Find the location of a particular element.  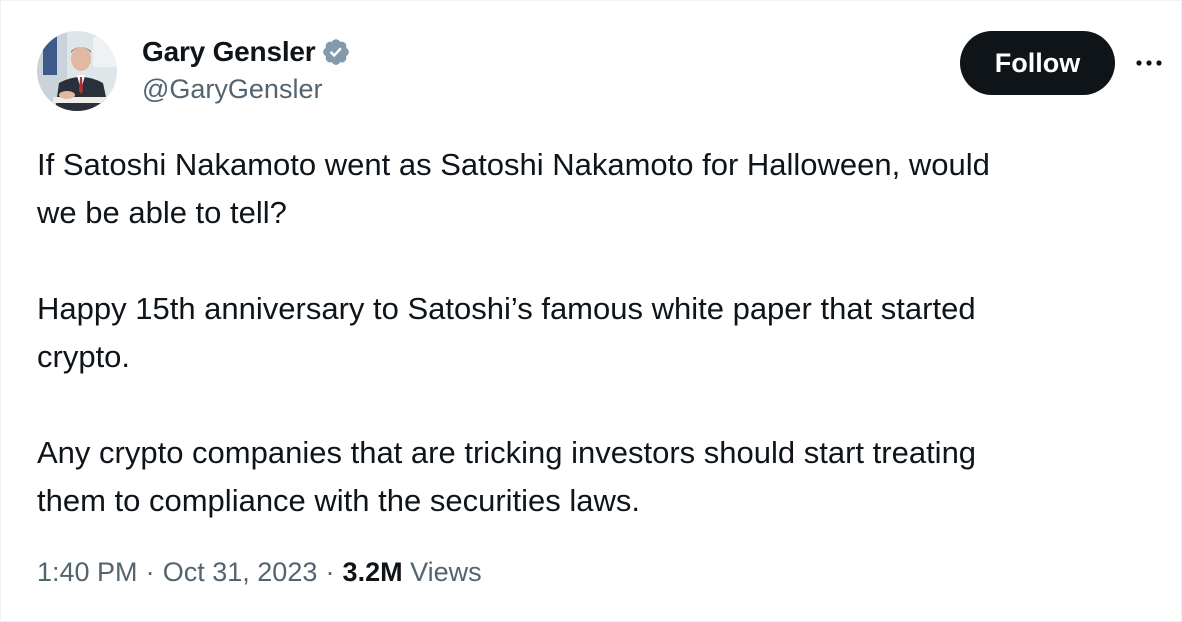

more-options-button is located at coordinates (1149, 63).